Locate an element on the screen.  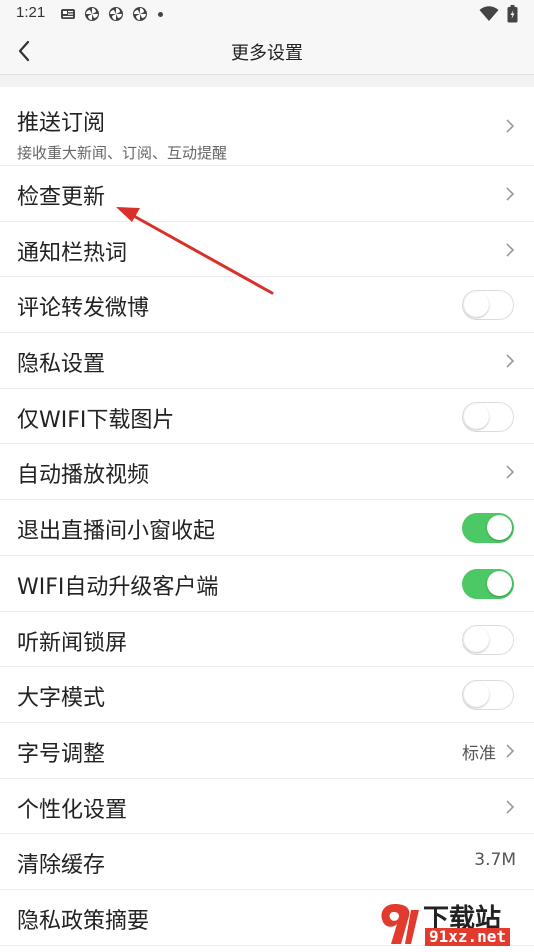
watermark-logo-icon is located at coordinates (400, 924).